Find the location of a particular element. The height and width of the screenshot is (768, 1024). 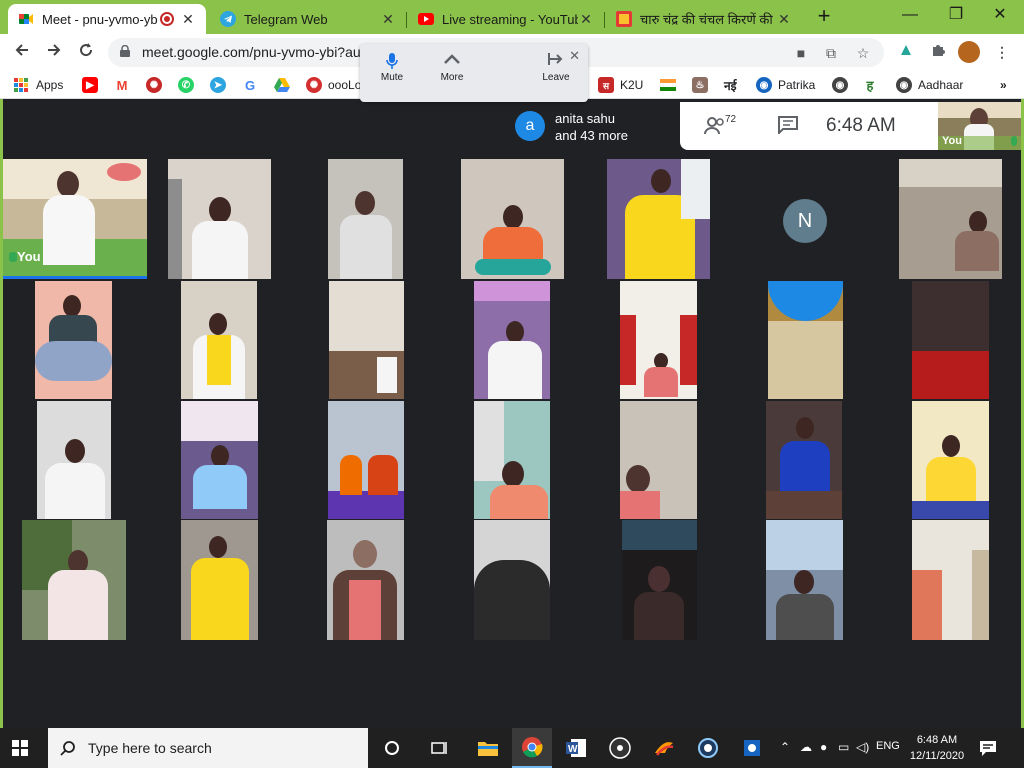

hindustan-icon: ह is located at coordinates (870, 85).